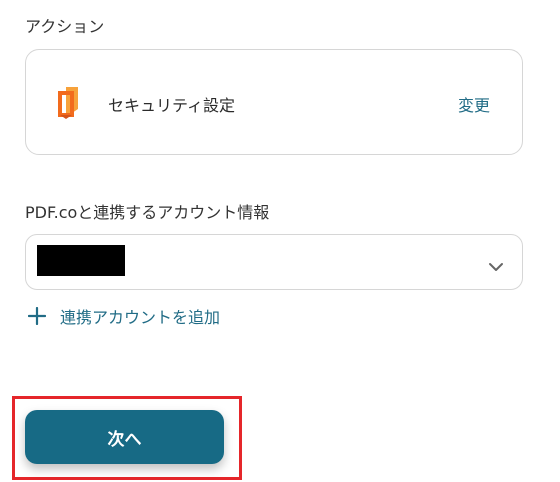 This screenshot has width=560, height=482. Describe the element at coordinates (81, 260) in the screenshot. I see `redacted-account-value` at that location.